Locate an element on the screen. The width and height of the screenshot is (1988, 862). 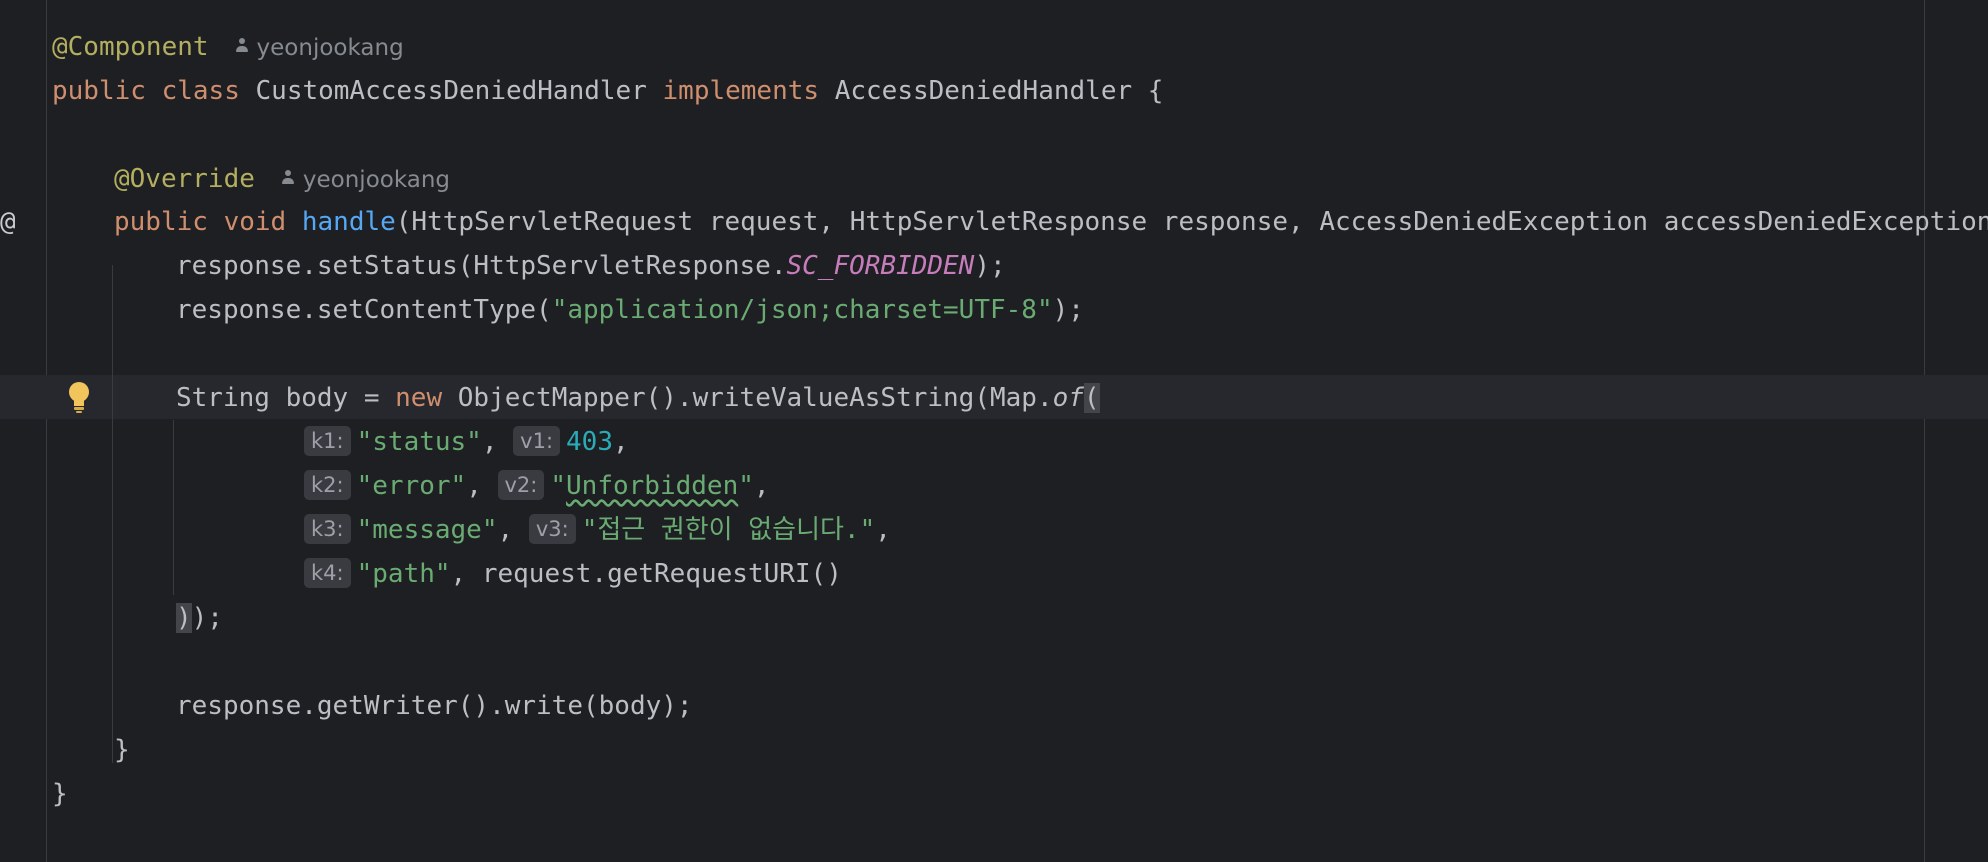
code-line-16: response.getWriter().write(body); is located at coordinates (434, 706).